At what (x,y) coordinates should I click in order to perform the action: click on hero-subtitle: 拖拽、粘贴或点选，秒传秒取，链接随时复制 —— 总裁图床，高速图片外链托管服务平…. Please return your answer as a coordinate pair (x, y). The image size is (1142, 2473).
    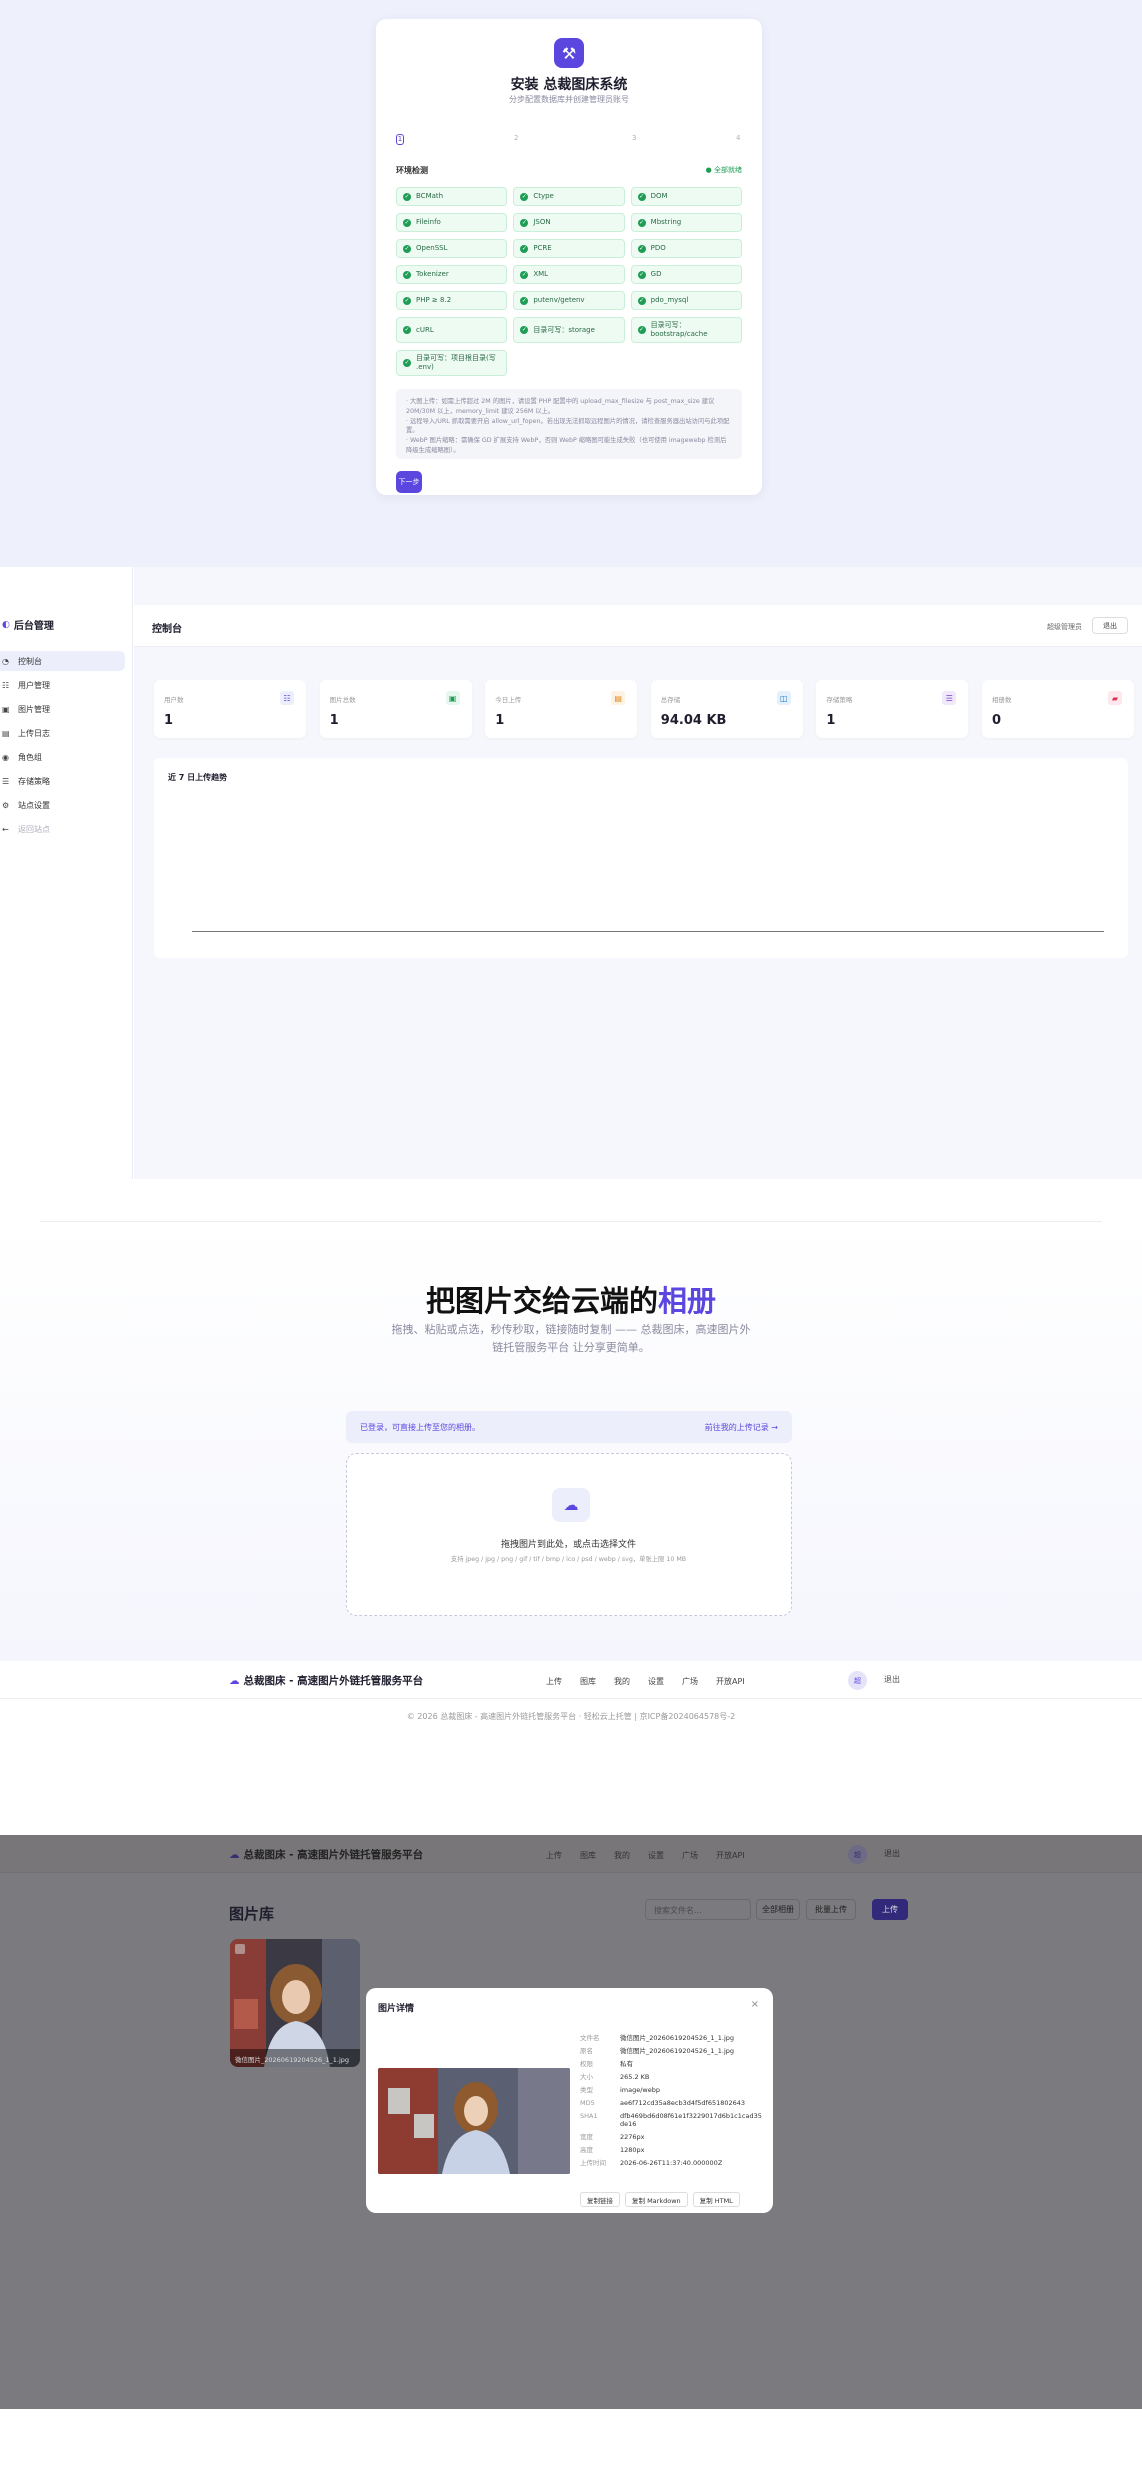
    Looking at the image, I should click on (571, 1338).